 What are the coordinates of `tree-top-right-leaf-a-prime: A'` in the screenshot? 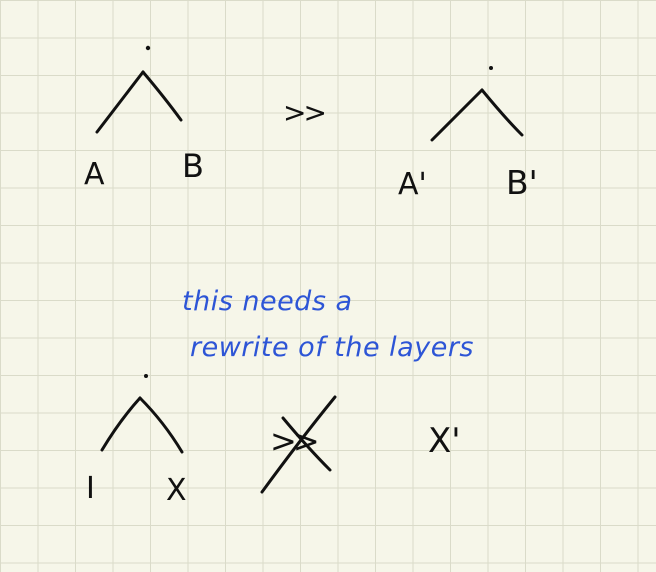 It's located at (412, 184).